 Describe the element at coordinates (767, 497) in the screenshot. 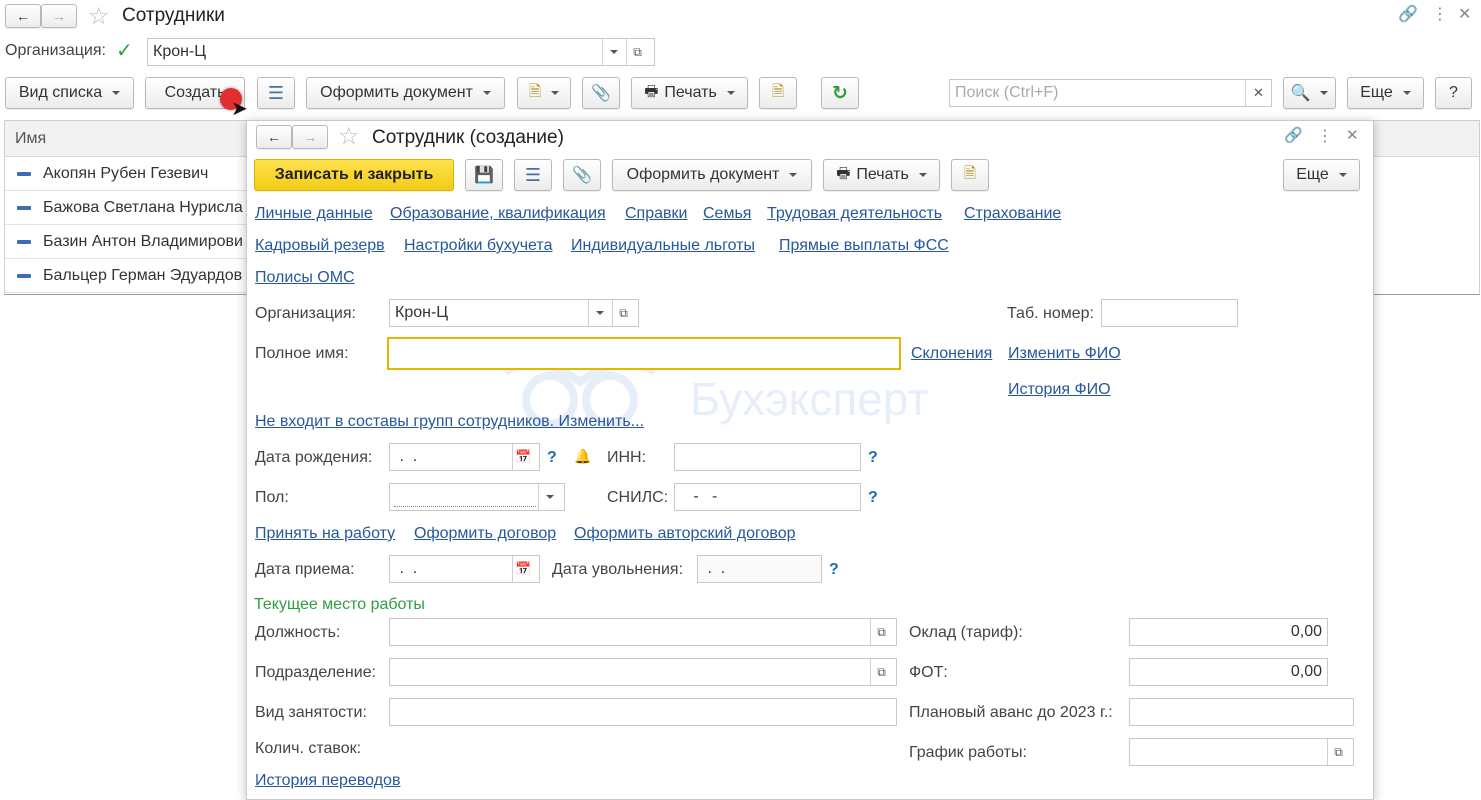

I see `snils-input: - -` at that location.